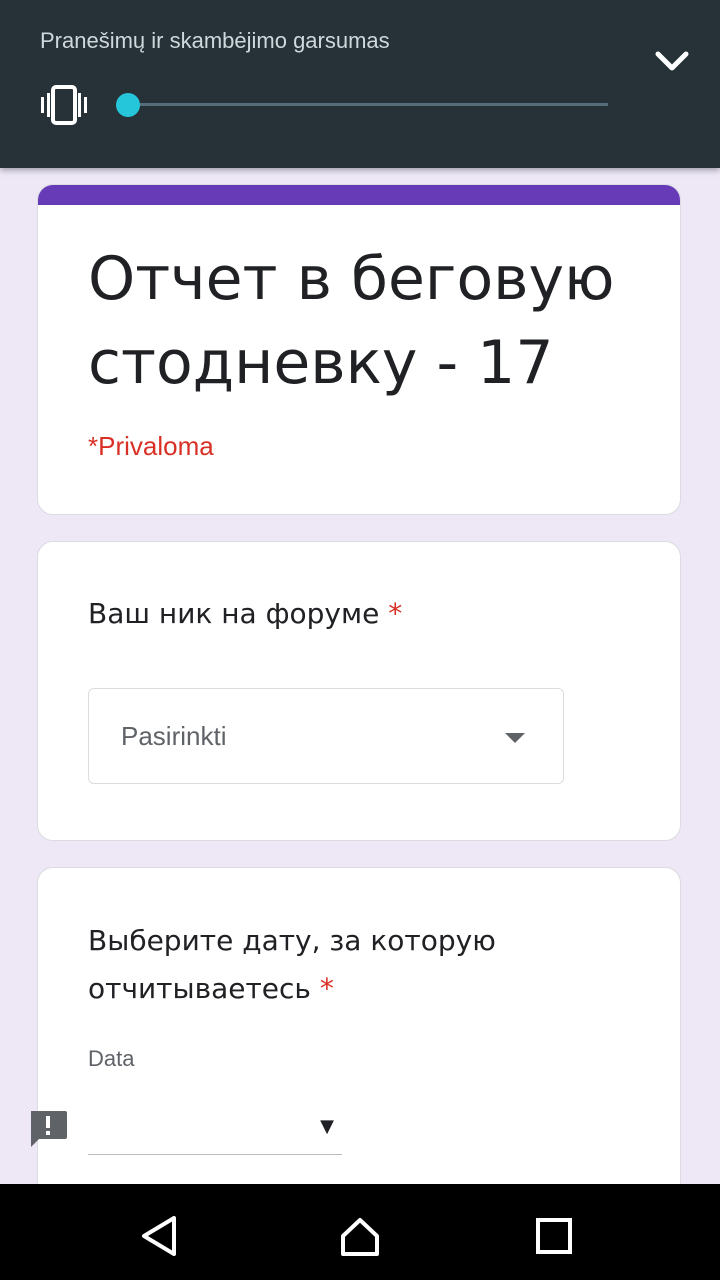 The image size is (720, 1280). I want to click on volume-panel-title: Pranešimų ir skambėjimo garsumas, so click(215, 40).